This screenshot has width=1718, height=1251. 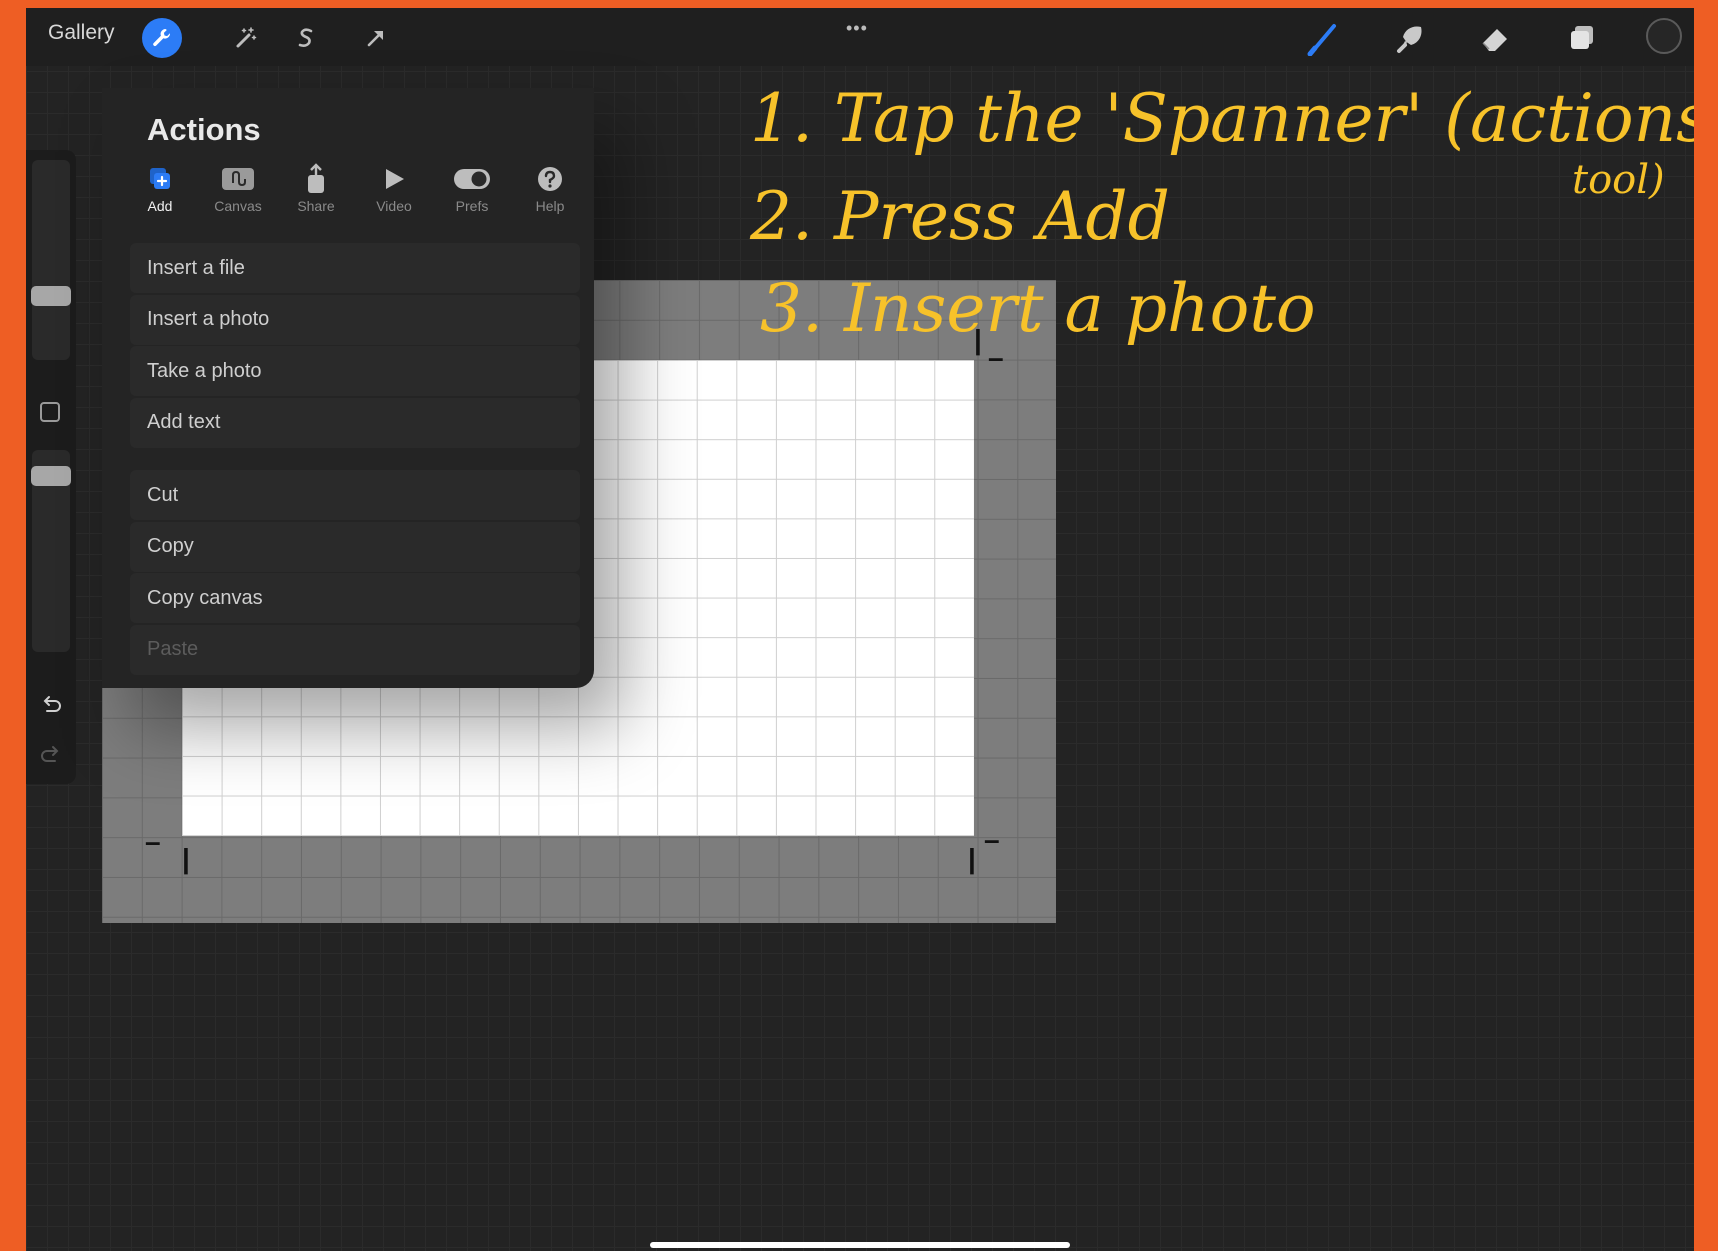 What do you see at coordinates (51, 476) in the screenshot?
I see `opacity-handle` at bounding box center [51, 476].